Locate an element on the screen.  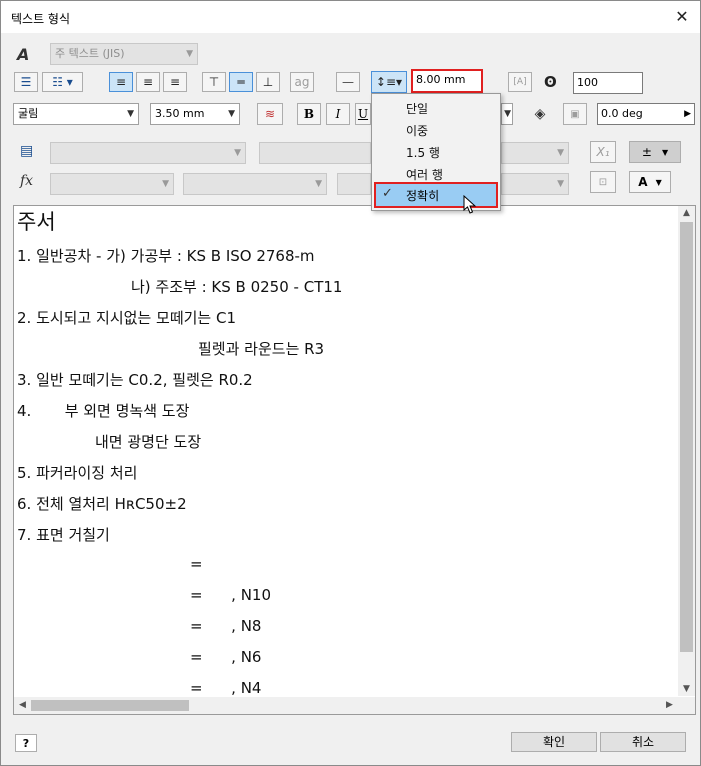
text-frame-button: ▣ is located at coordinates (575, 114).